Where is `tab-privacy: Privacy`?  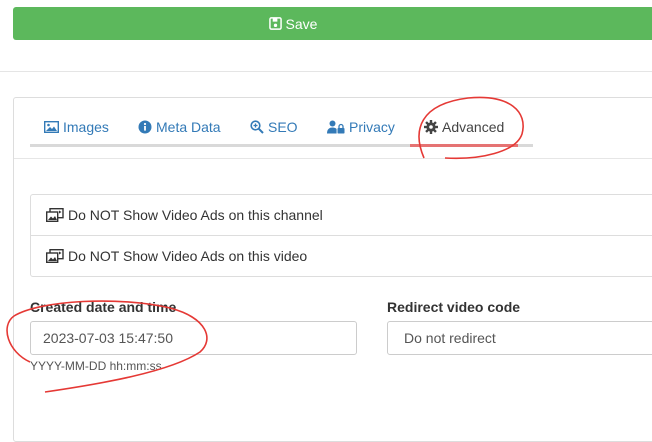
tab-privacy: Privacy is located at coordinates (361, 127).